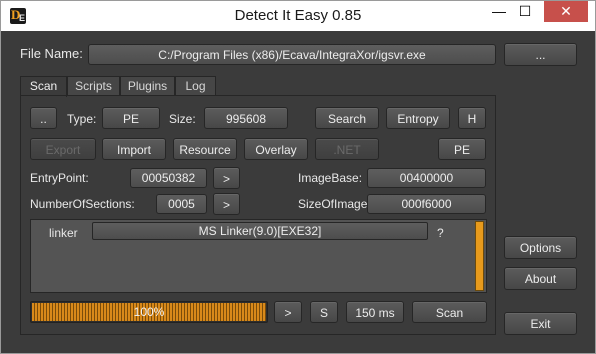 Image resolution: width=596 pixels, height=354 pixels. Describe the element at coordinates (205, 149) in the screenshot. I see `resource-button: Resource` at that location.